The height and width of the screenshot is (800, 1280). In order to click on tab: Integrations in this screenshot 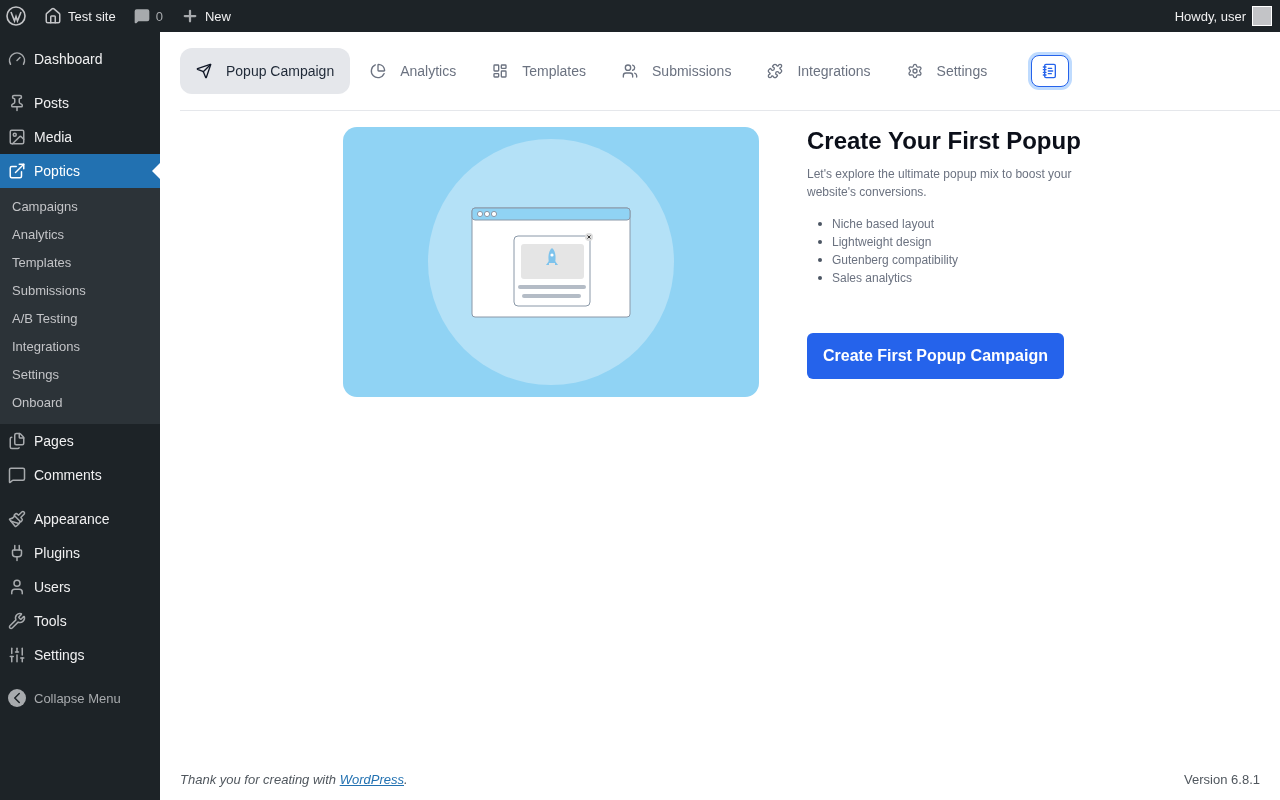, I will do `click(819, 71)`.